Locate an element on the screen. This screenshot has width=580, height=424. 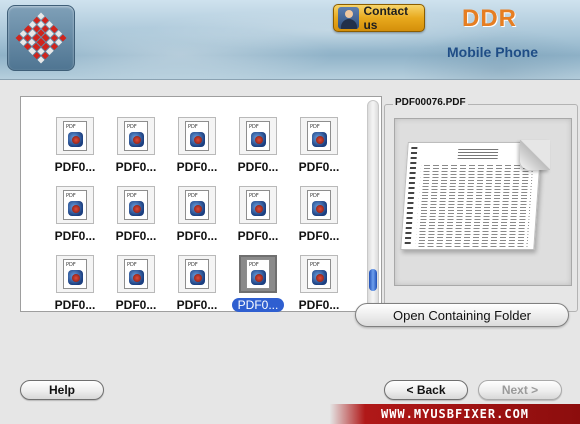
product-name: Mobile Phone is located at coordinates (492, 52).